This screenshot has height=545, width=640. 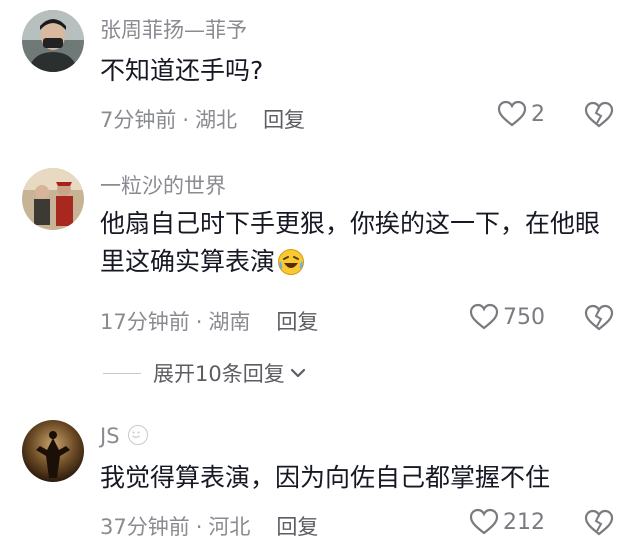 What do you see at coordinates (173, 29) in the screenshot?
I see `username: 张周菲扬—菲予` at bounding box center [173, 29].